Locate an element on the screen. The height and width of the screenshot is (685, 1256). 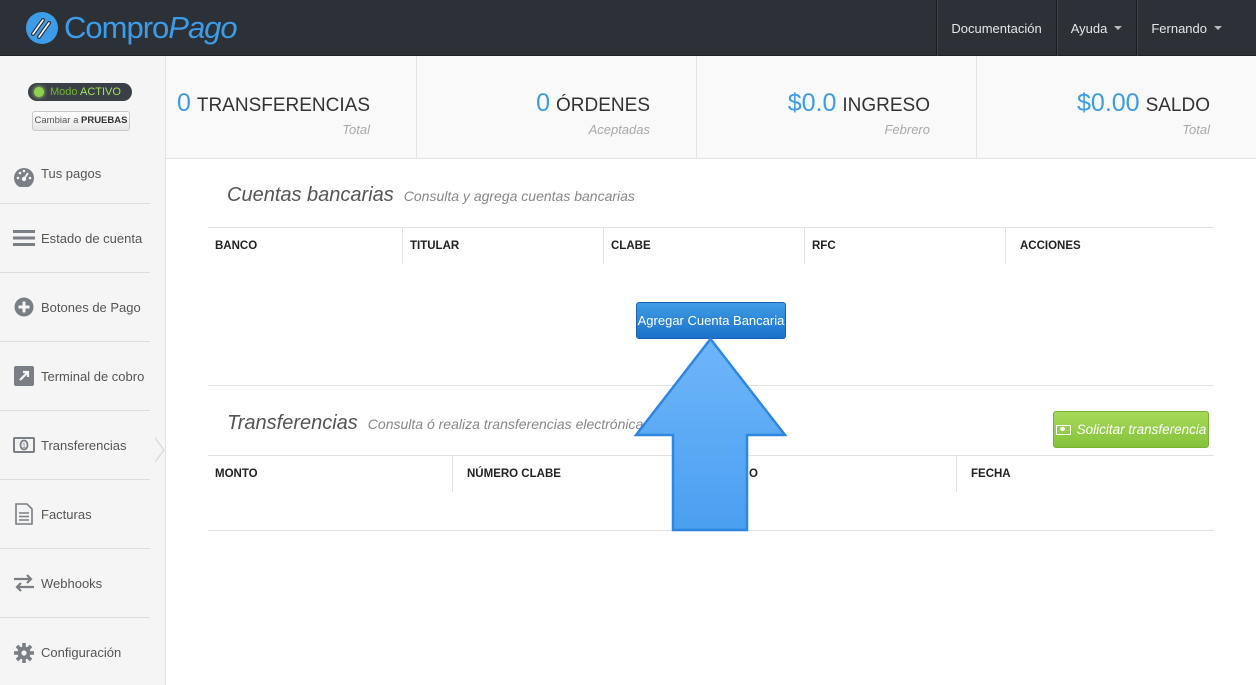
mode-status-badge: Modo ACTIVO is located at coordinates (80, 92).